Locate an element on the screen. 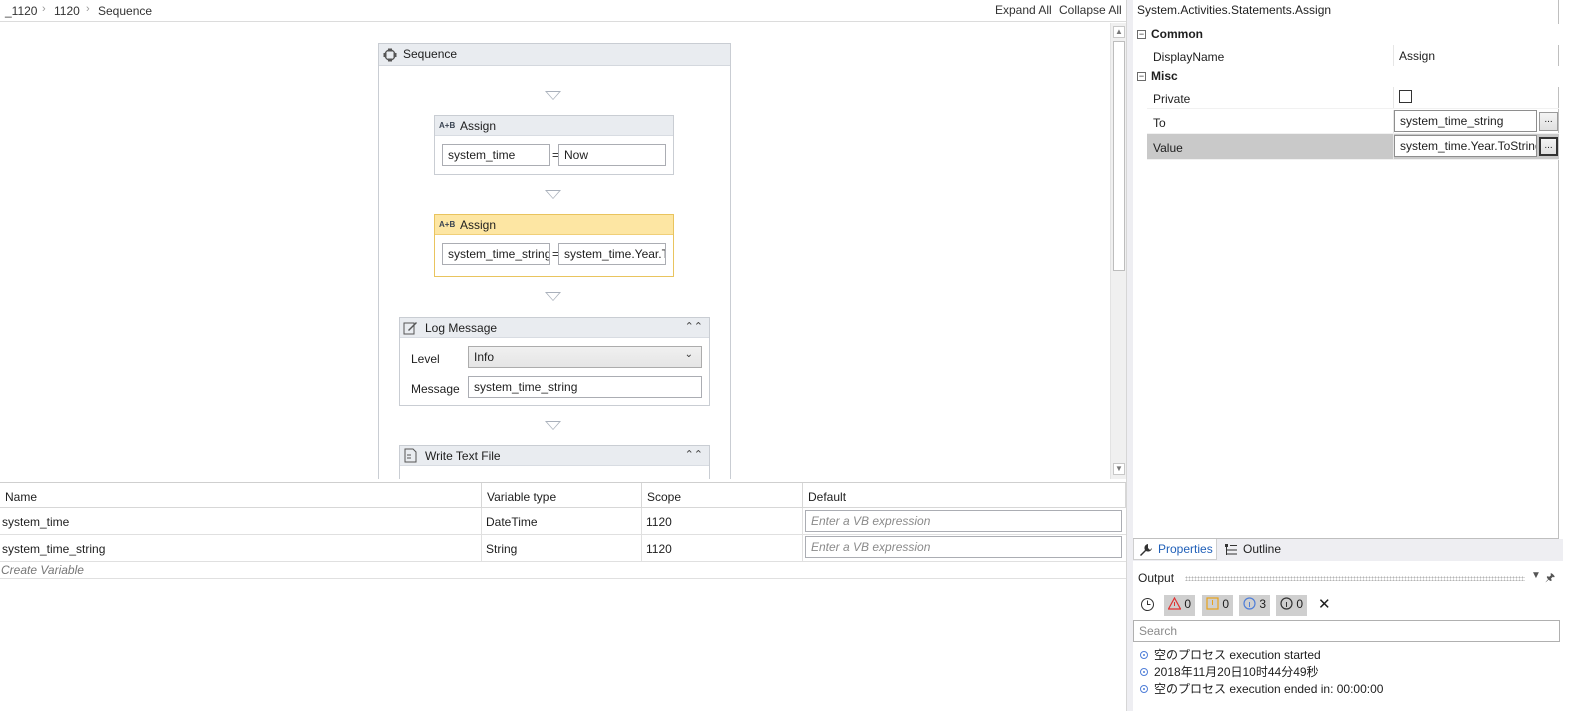  breadcrumb-item-workflow: 1120 is located at coordinates (67, 11).